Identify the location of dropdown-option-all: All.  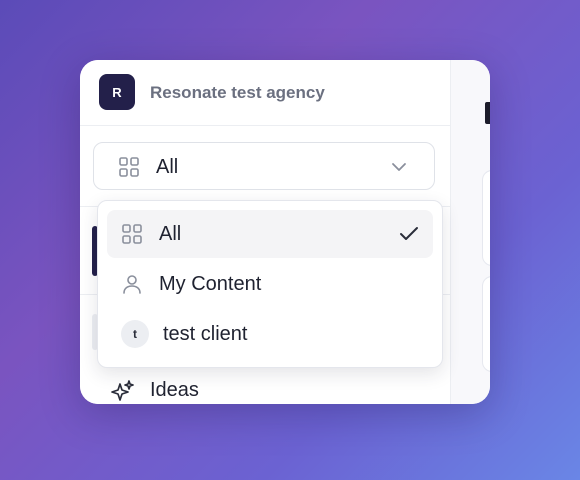
(270, 234).